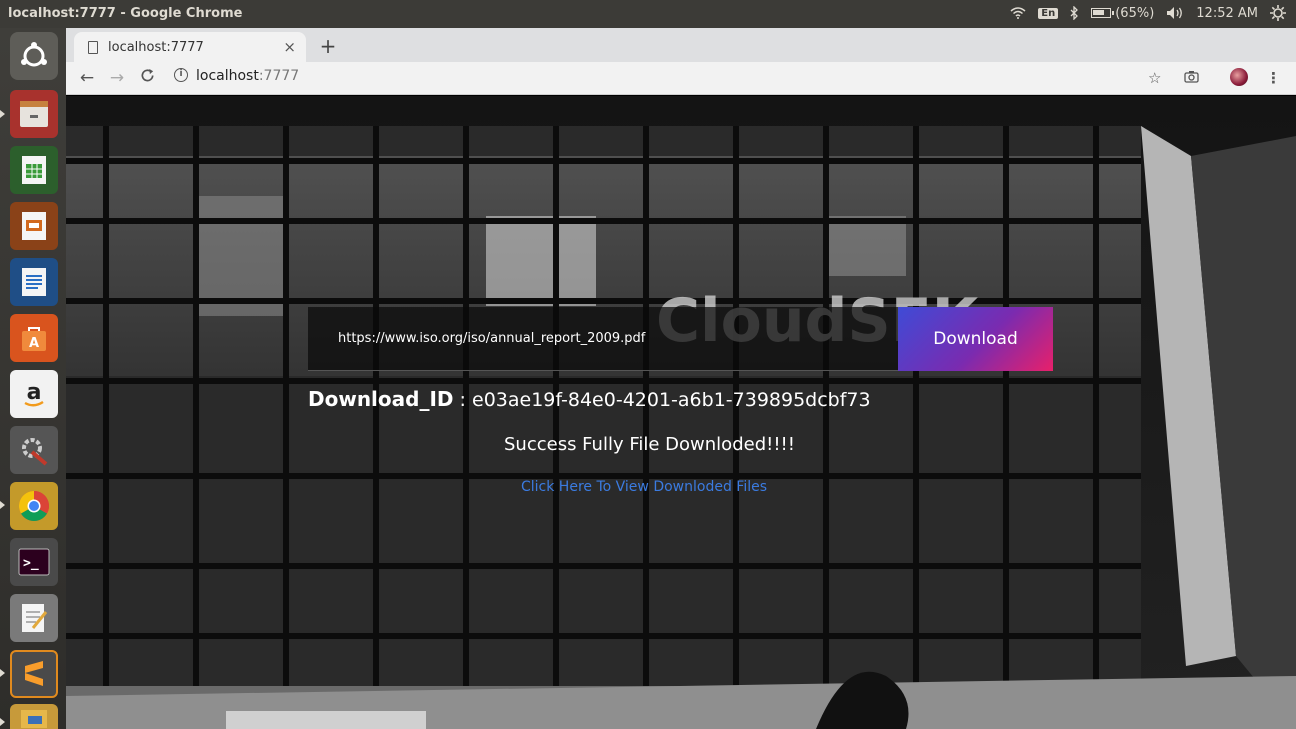 This screenshot has height=729, width=1296. Describe the element at coordinates (125, 13) in the screenshot. I see `window-title: localhost:7777 - Google Chrome` at that location.